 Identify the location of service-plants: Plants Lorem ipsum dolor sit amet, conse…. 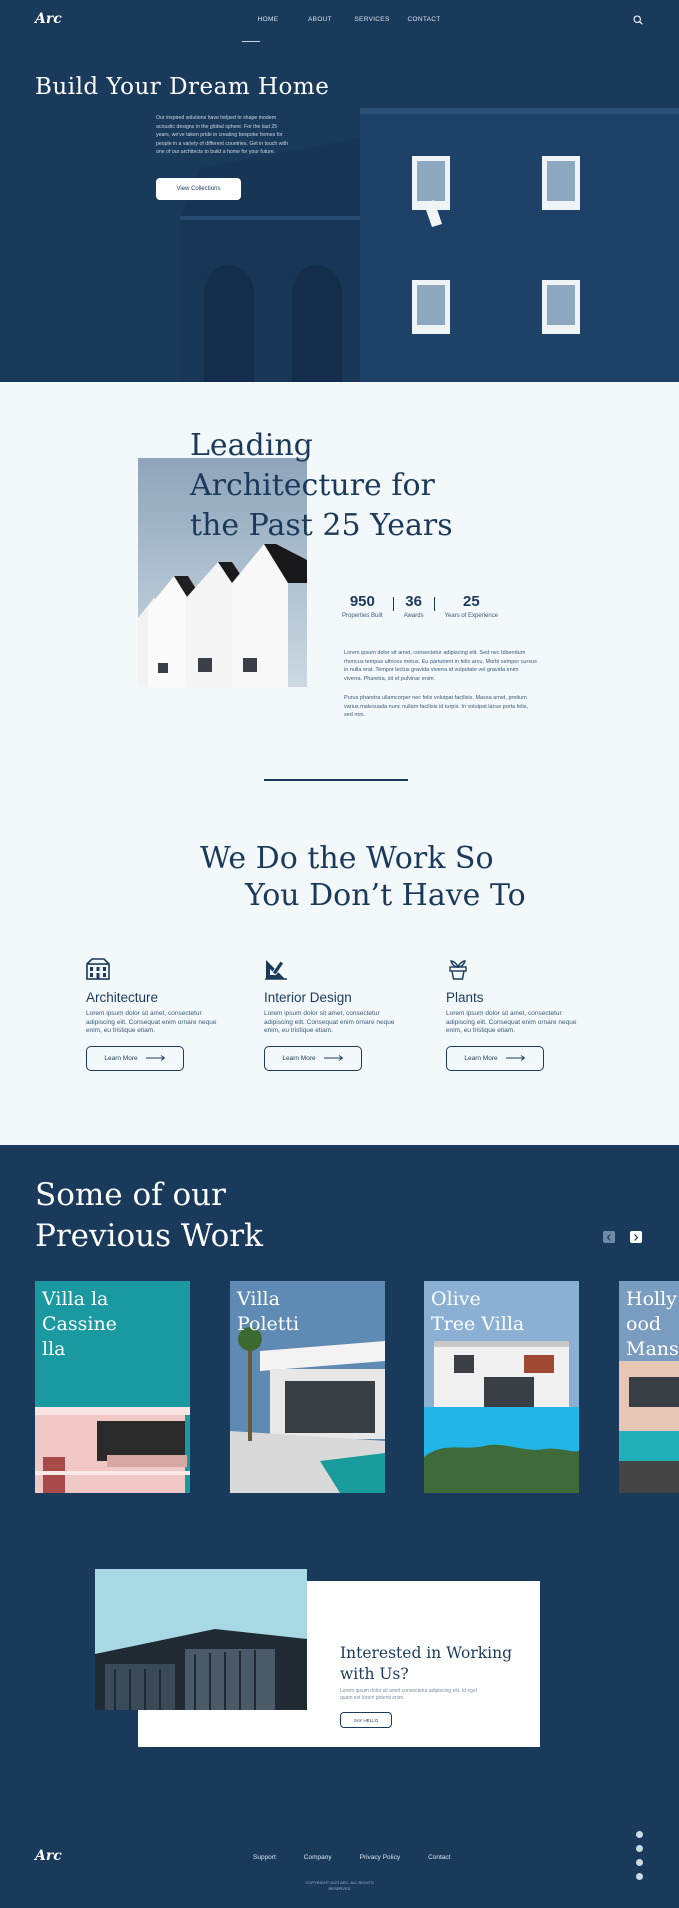
(521, 1014).